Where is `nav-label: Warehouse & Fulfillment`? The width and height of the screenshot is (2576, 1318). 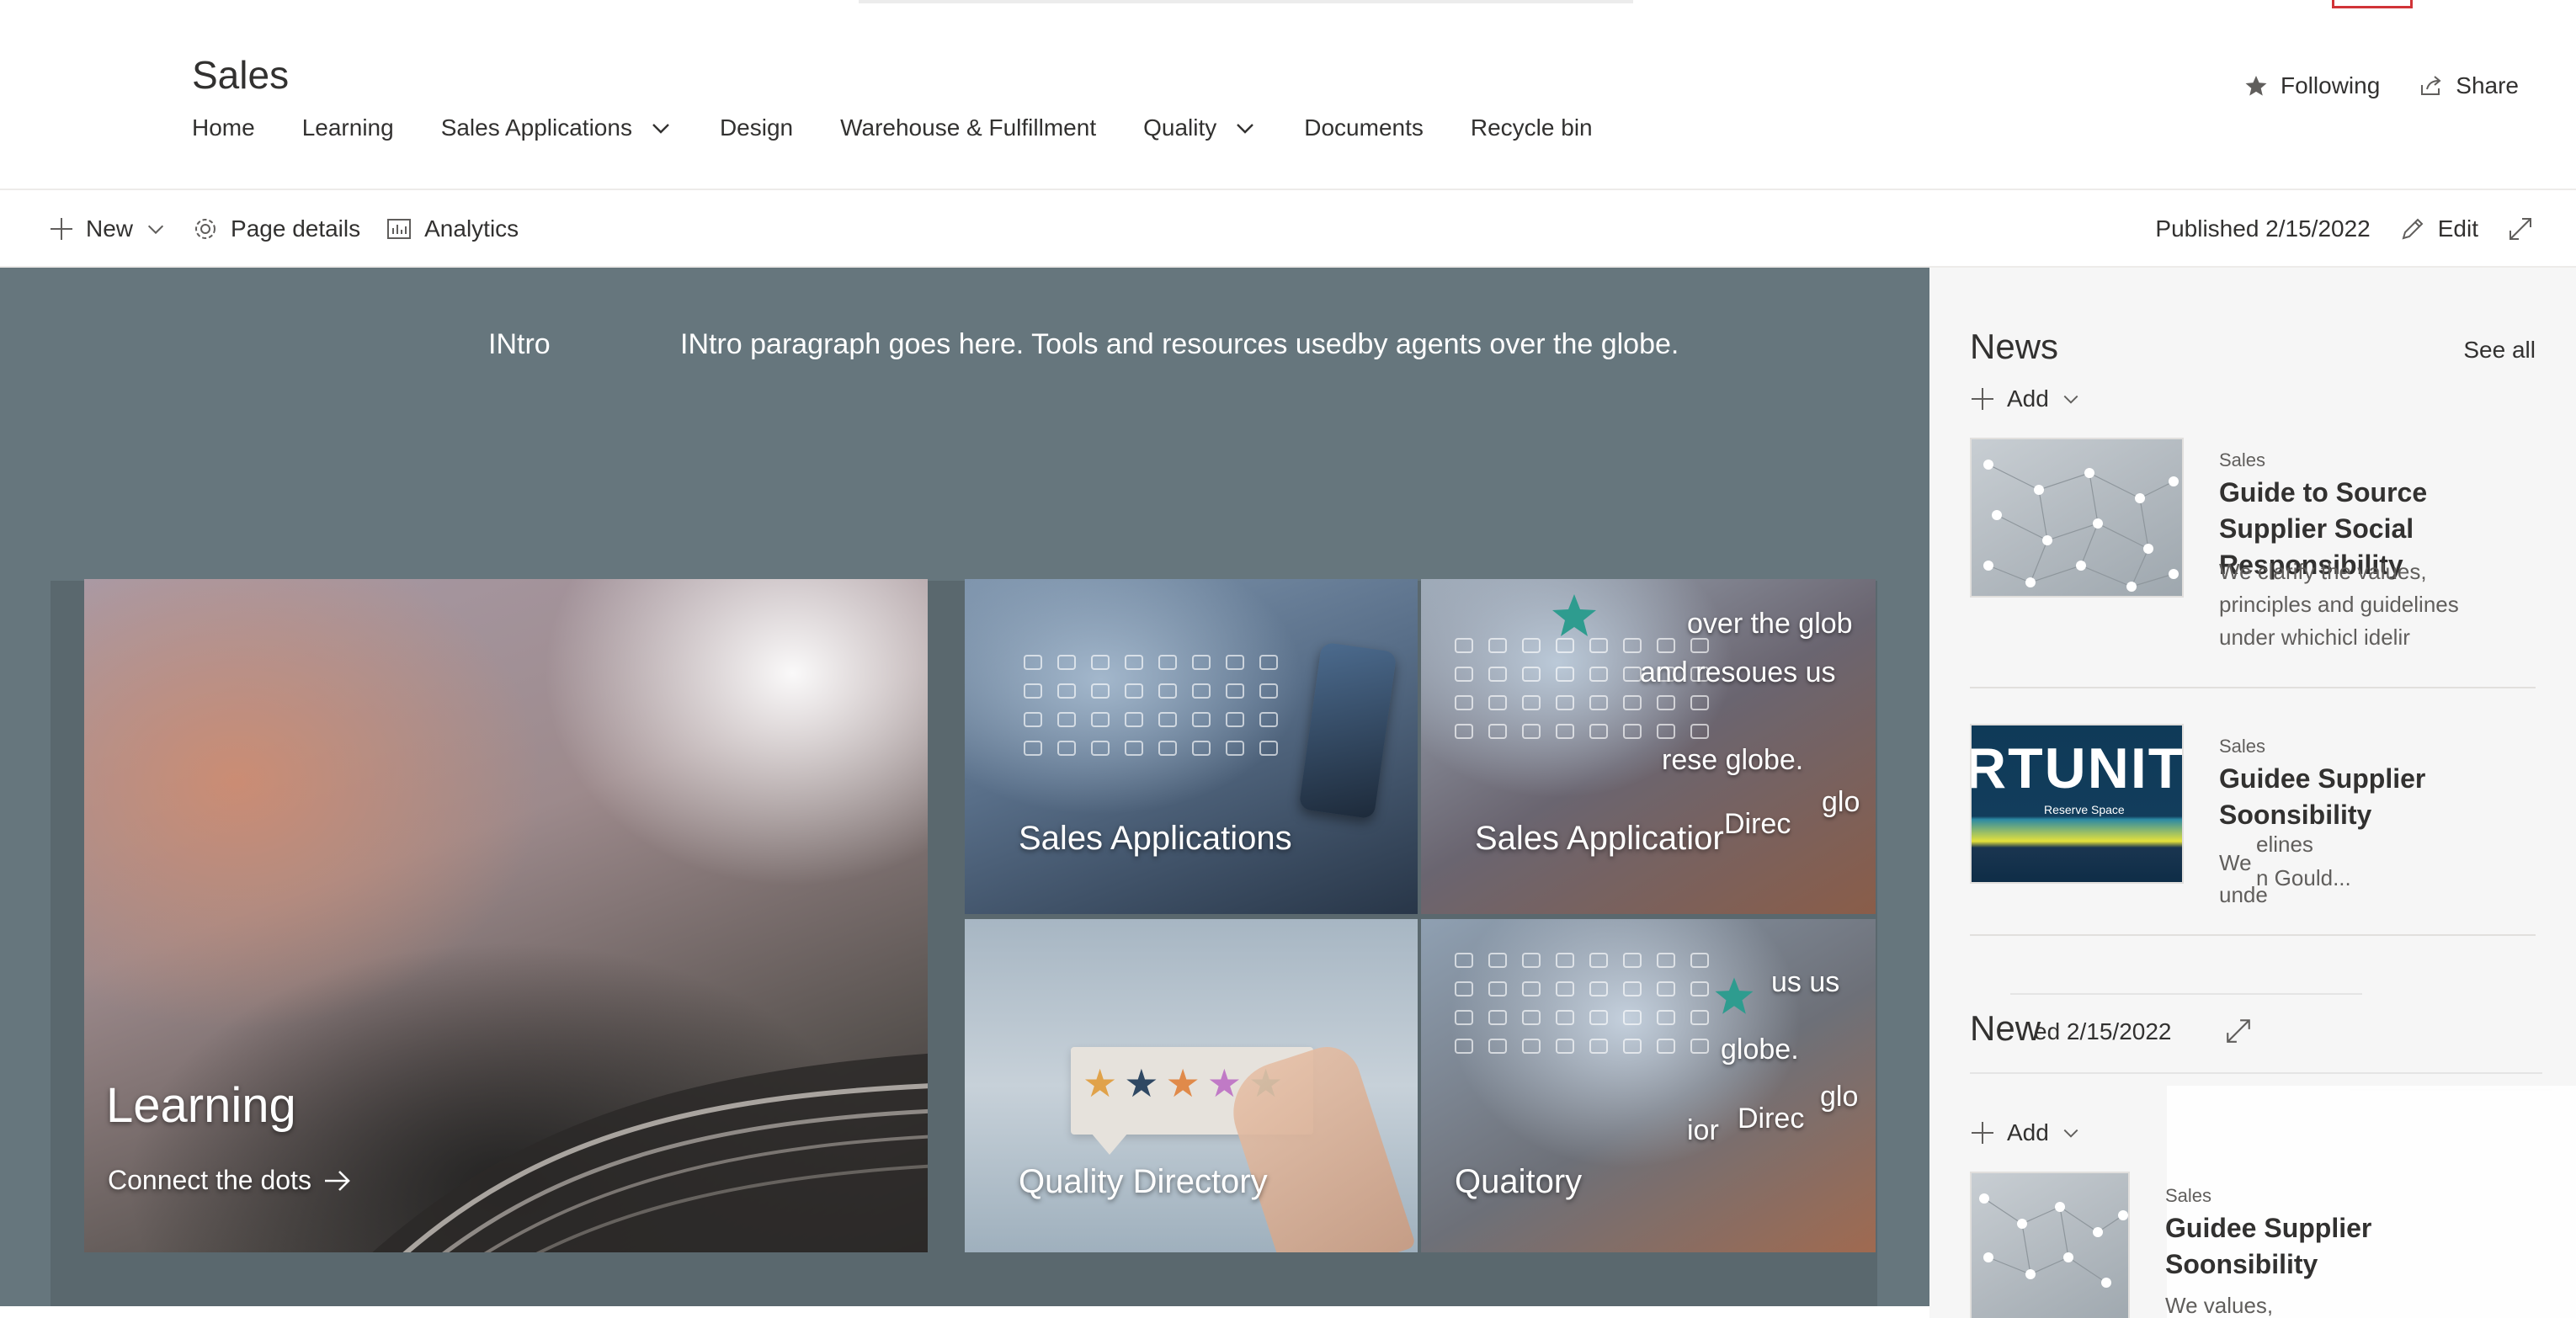 nav-label: Warehouse & Fulfillment is located at coordinates (969, 127).